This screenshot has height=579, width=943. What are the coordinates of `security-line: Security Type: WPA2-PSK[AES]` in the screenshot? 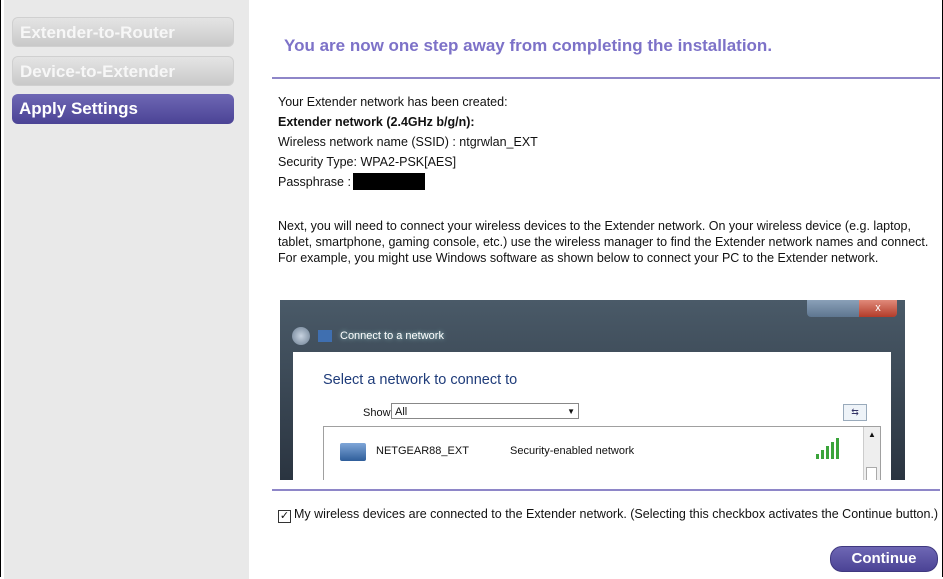 It's located at (367, 162).